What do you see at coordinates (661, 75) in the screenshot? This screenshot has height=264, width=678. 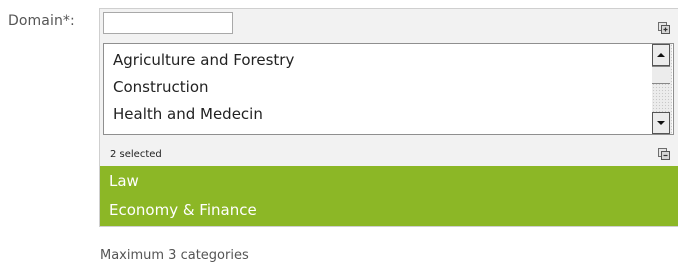 I see `scroll-thumb` at bounding box center [661, 75].